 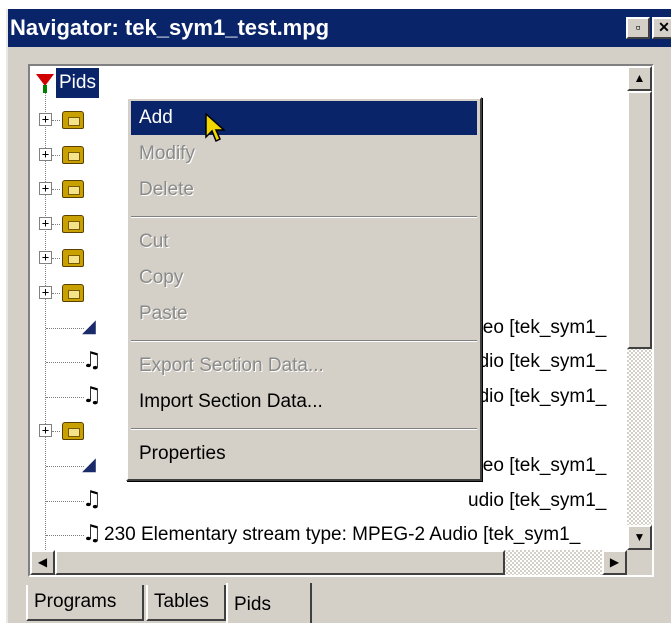 What do you see at coordinates (639, 562) in the screenshot?
I see `scrollbar-corner` at bounding box center [639, 562].